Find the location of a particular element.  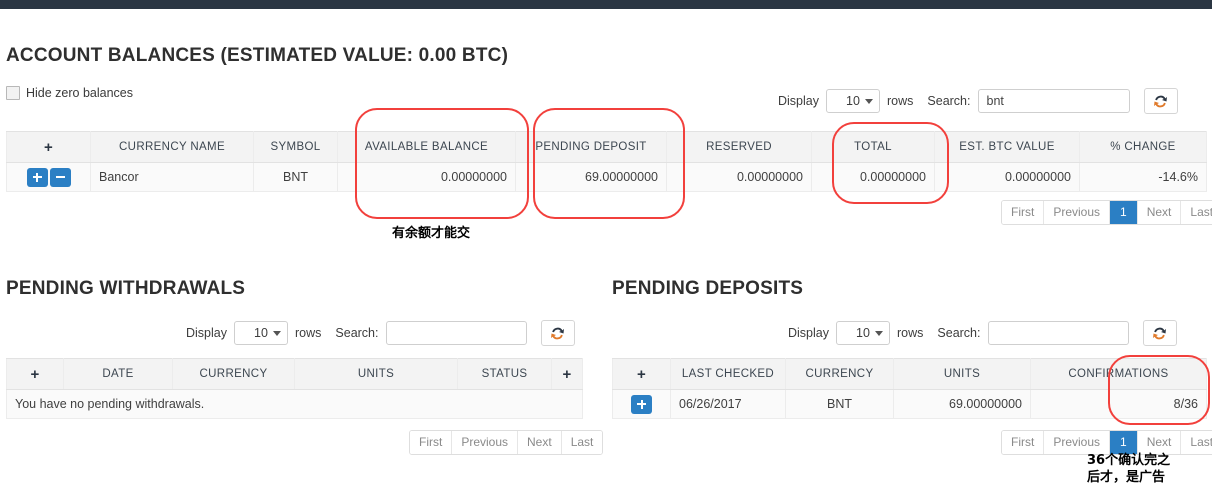

cell-total: 0.00000000 is located at coordinates (873, 177).